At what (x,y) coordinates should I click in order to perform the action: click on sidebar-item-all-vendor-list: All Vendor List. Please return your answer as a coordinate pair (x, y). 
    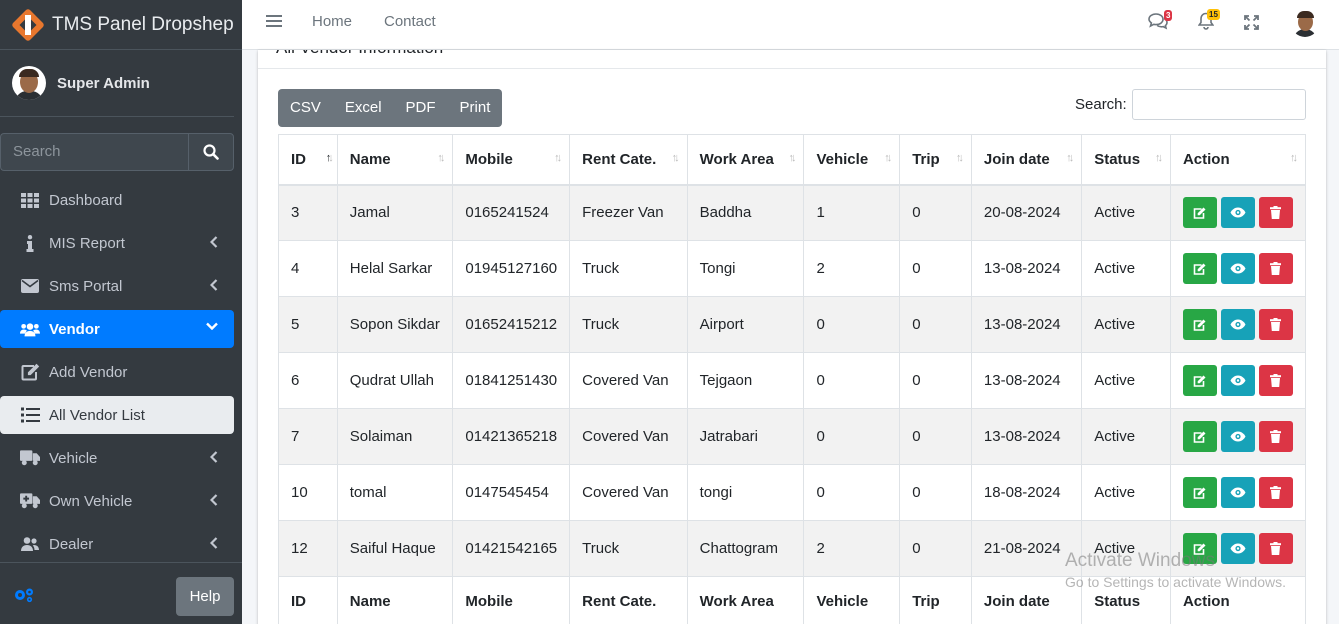
    Looking at the image, I should click on (117, 415).